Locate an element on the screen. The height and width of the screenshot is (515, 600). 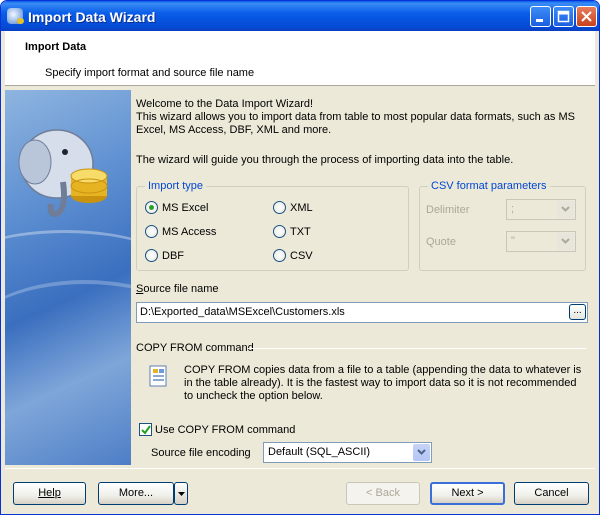
radio-xml-dot is located at coordinates (279, 207).